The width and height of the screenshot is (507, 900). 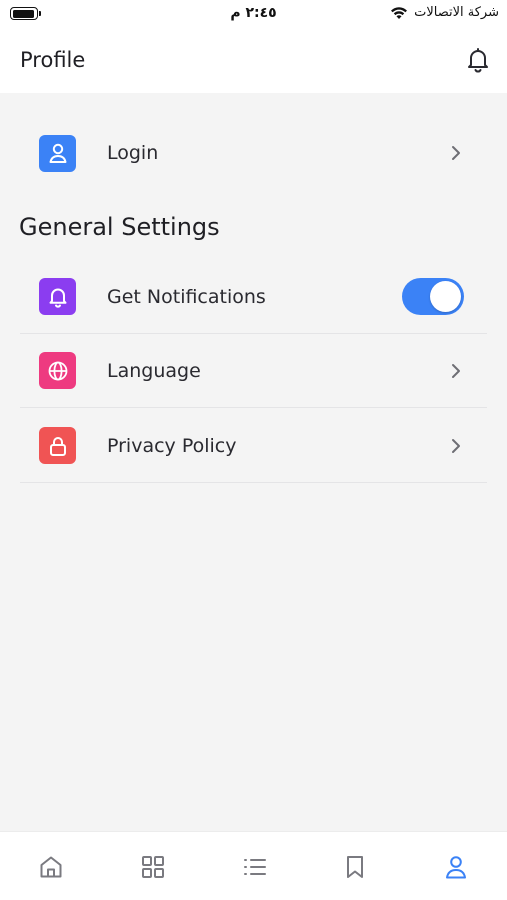 What do you see at coordinates (186, 296) in the screenshot?
I see `notifications-label: Get Notifications` at bounding box center [186, 296].